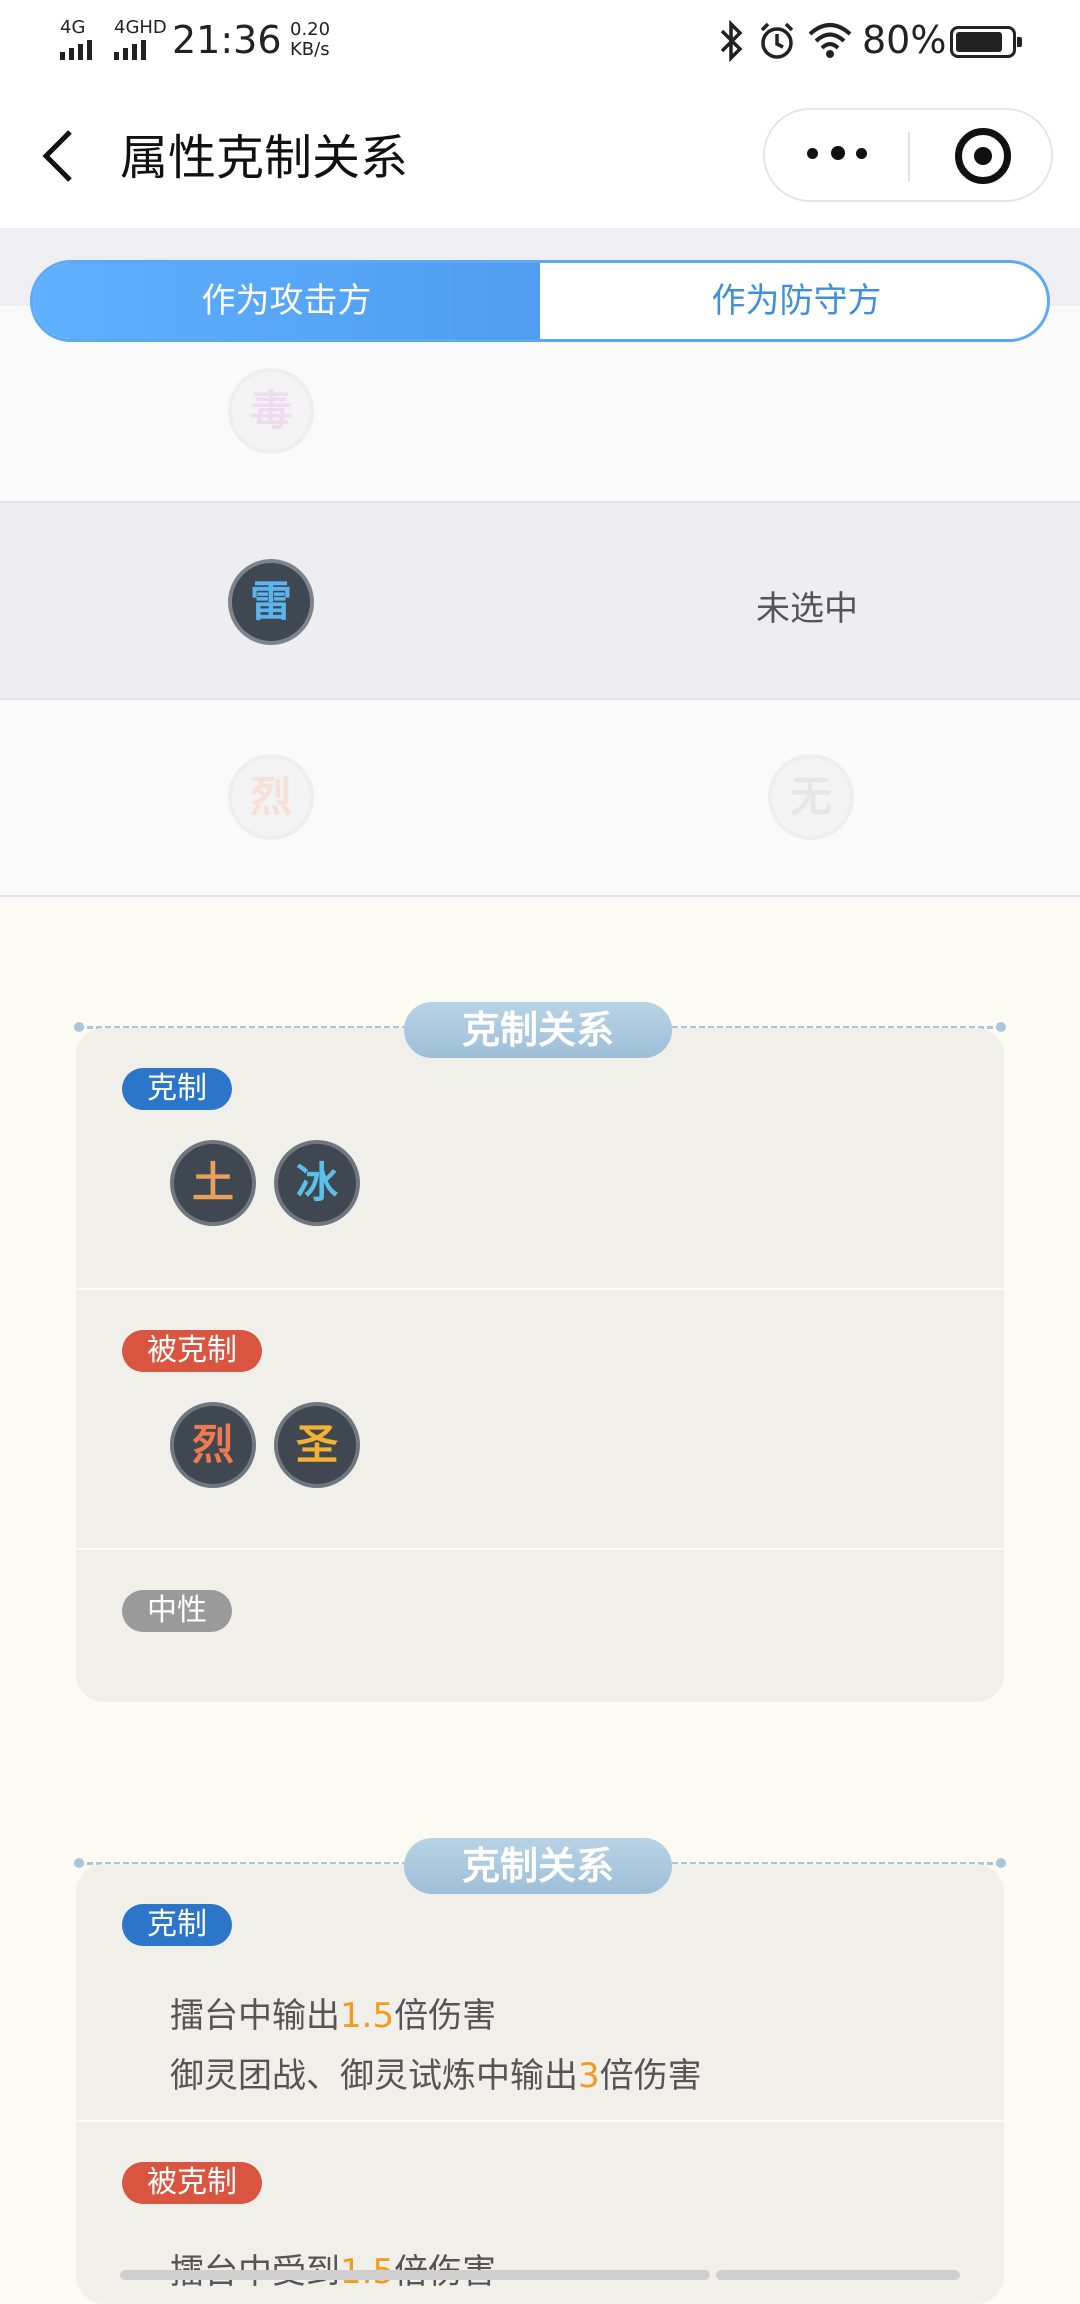  I want to click on multiplier-value: 3, so click(589, 2076).